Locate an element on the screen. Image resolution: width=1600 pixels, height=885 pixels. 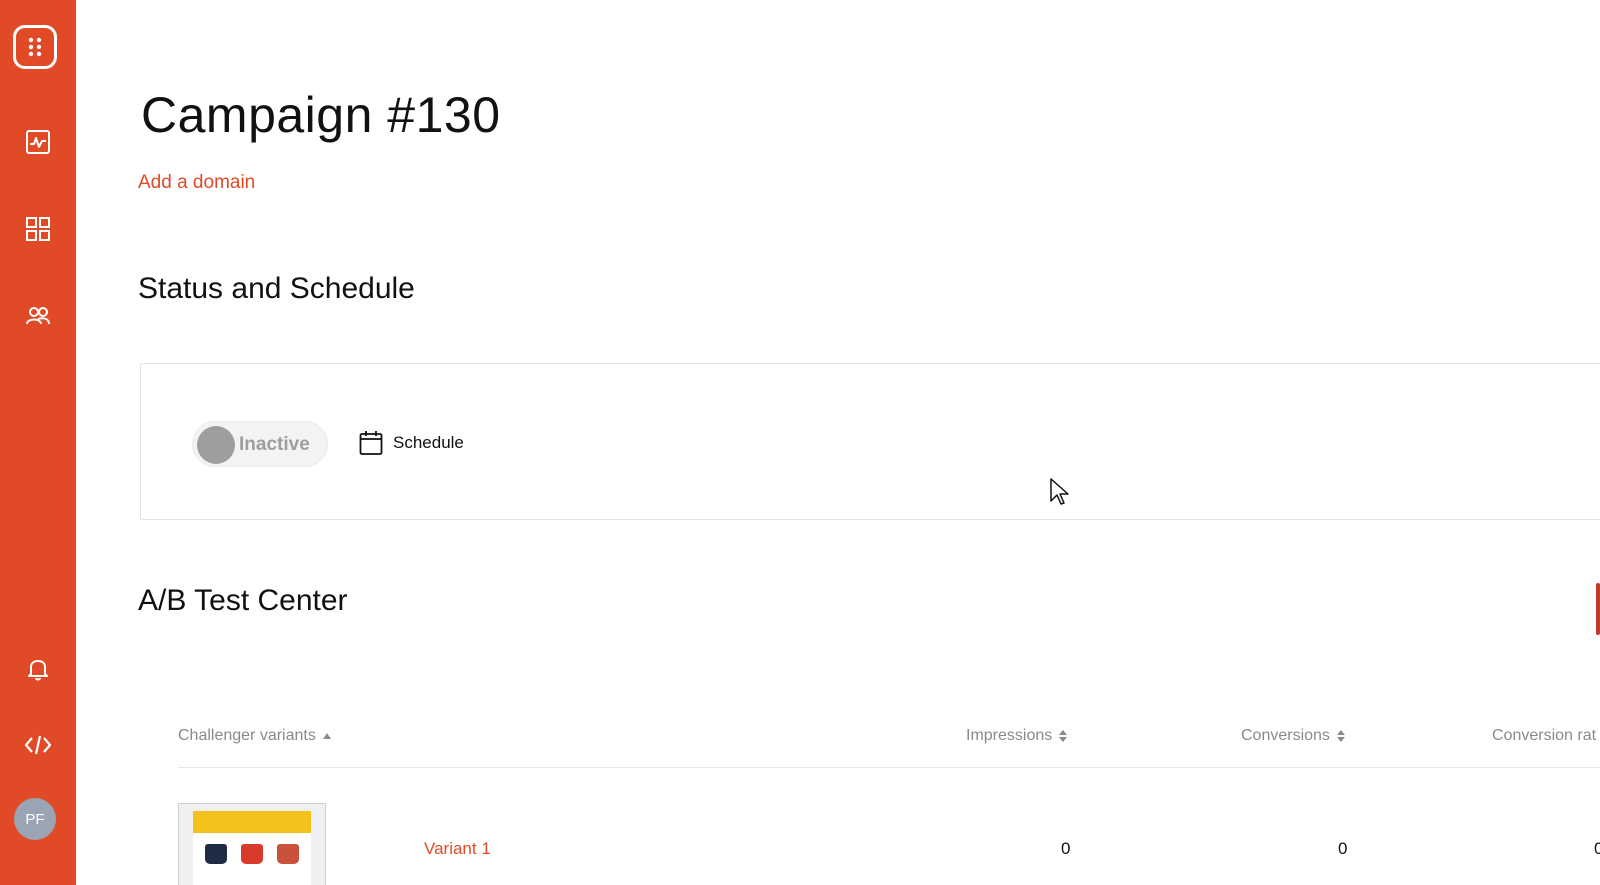
add-domain-link: Add a domain is located at coordinates (196, 183).